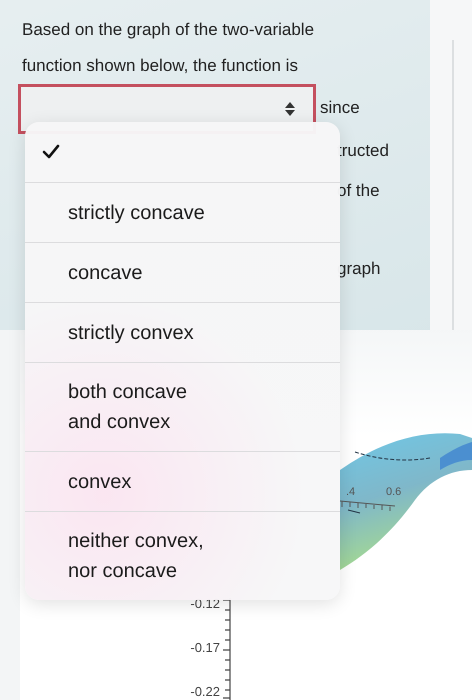  I want to click on dropdown-option: concave, so click(182, 272).